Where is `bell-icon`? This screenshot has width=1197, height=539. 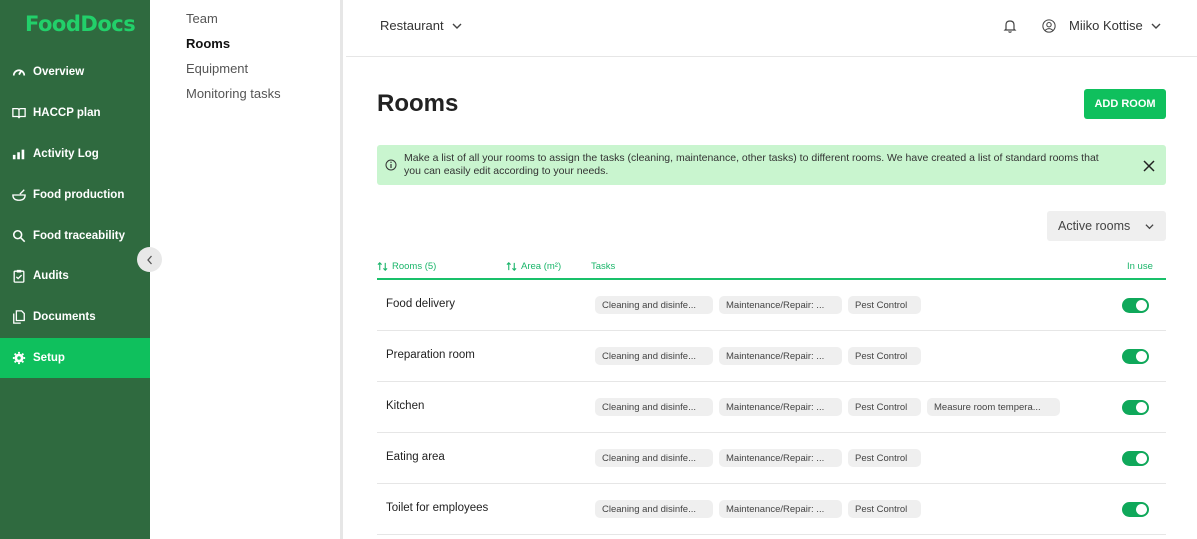
bell-icon is located at coordinates (1010, 26).